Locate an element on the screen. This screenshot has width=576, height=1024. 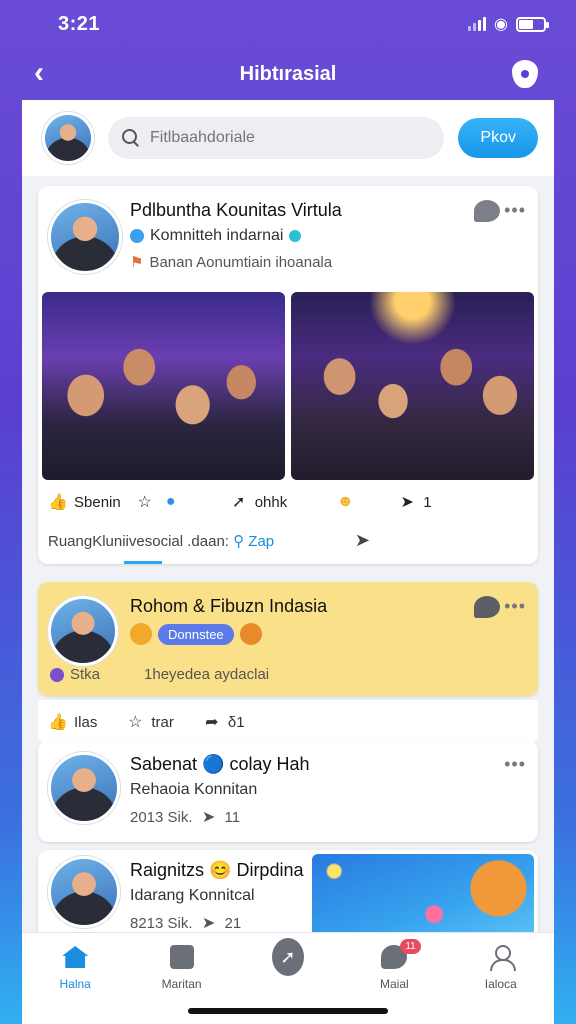
tag-icon: ⚑ is located at coordinates (137, 262).